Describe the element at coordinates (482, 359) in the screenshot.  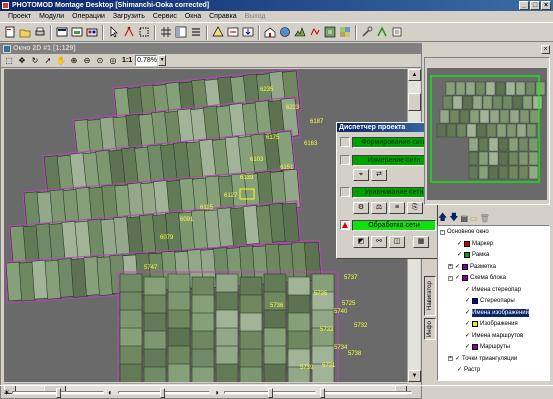
I see `layer-item: + ✓ Точки триангуляции` at that location.